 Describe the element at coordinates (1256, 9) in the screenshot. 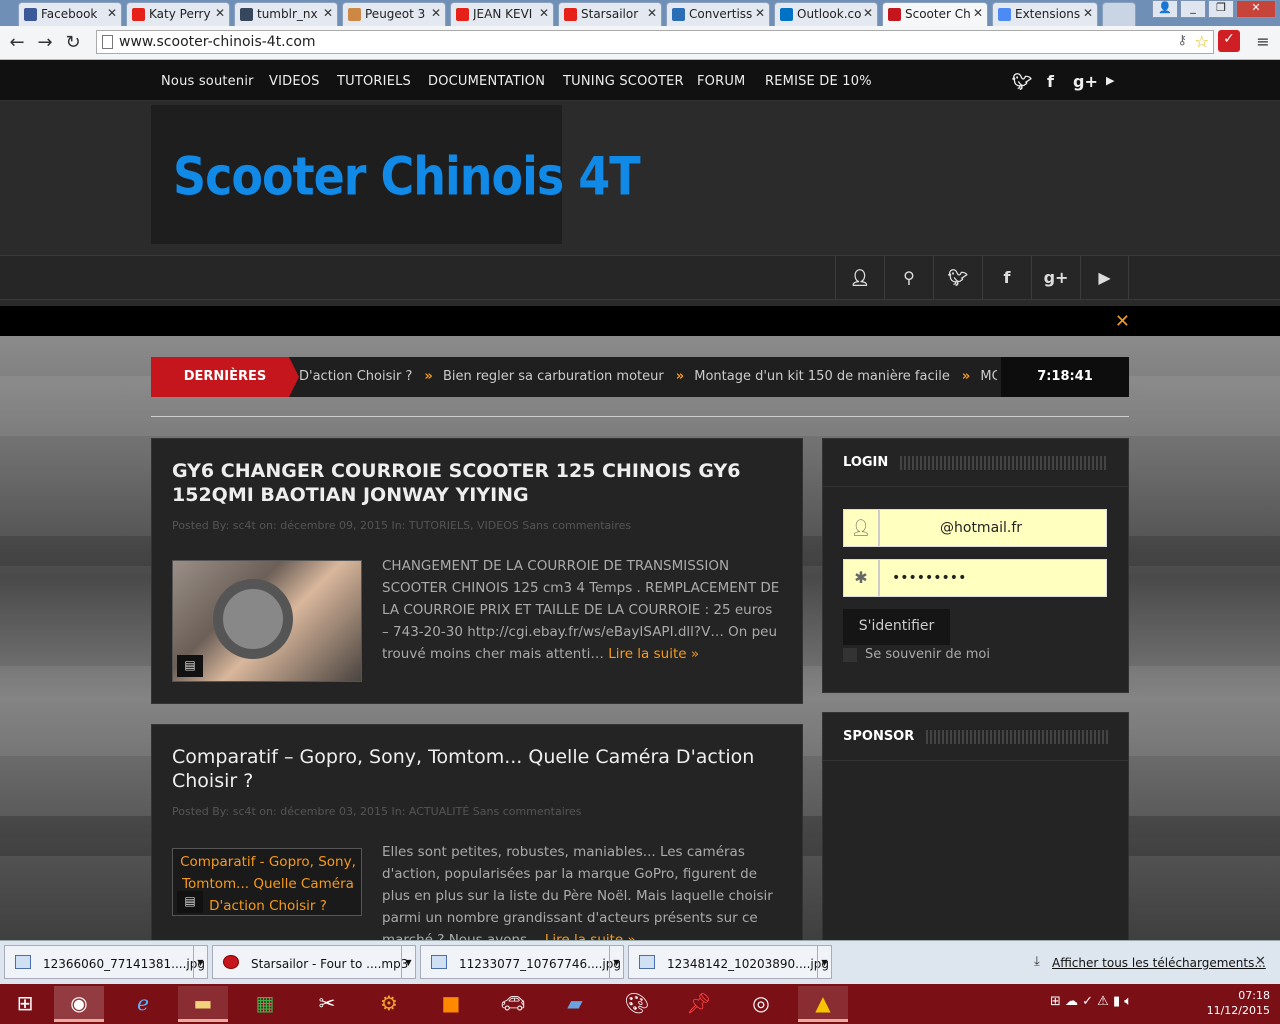

I see `window-close-button: ✕` at that location.